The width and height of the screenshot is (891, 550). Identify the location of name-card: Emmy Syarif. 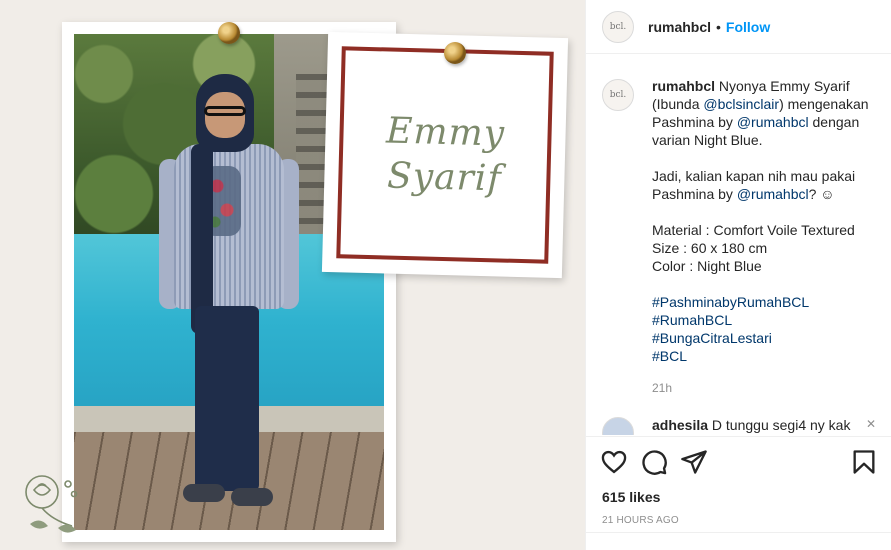
(445, 155).